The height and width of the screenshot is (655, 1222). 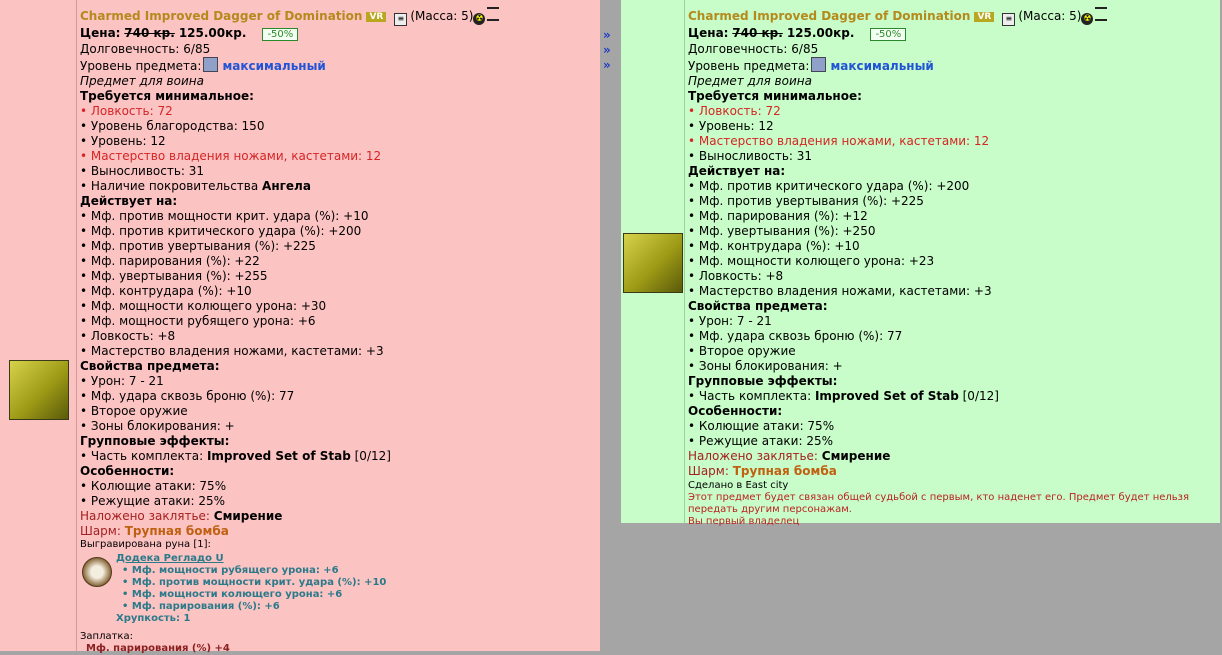 I want to click on set-count: [0/12], so click(x=372, y=456).